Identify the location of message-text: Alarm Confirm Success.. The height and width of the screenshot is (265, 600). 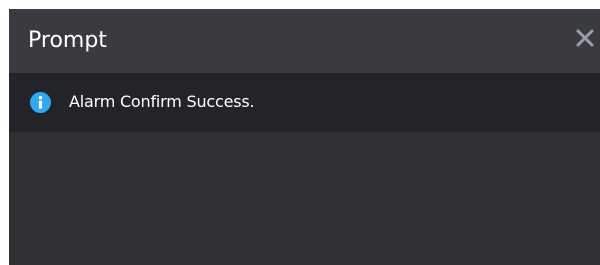
(162, 101).